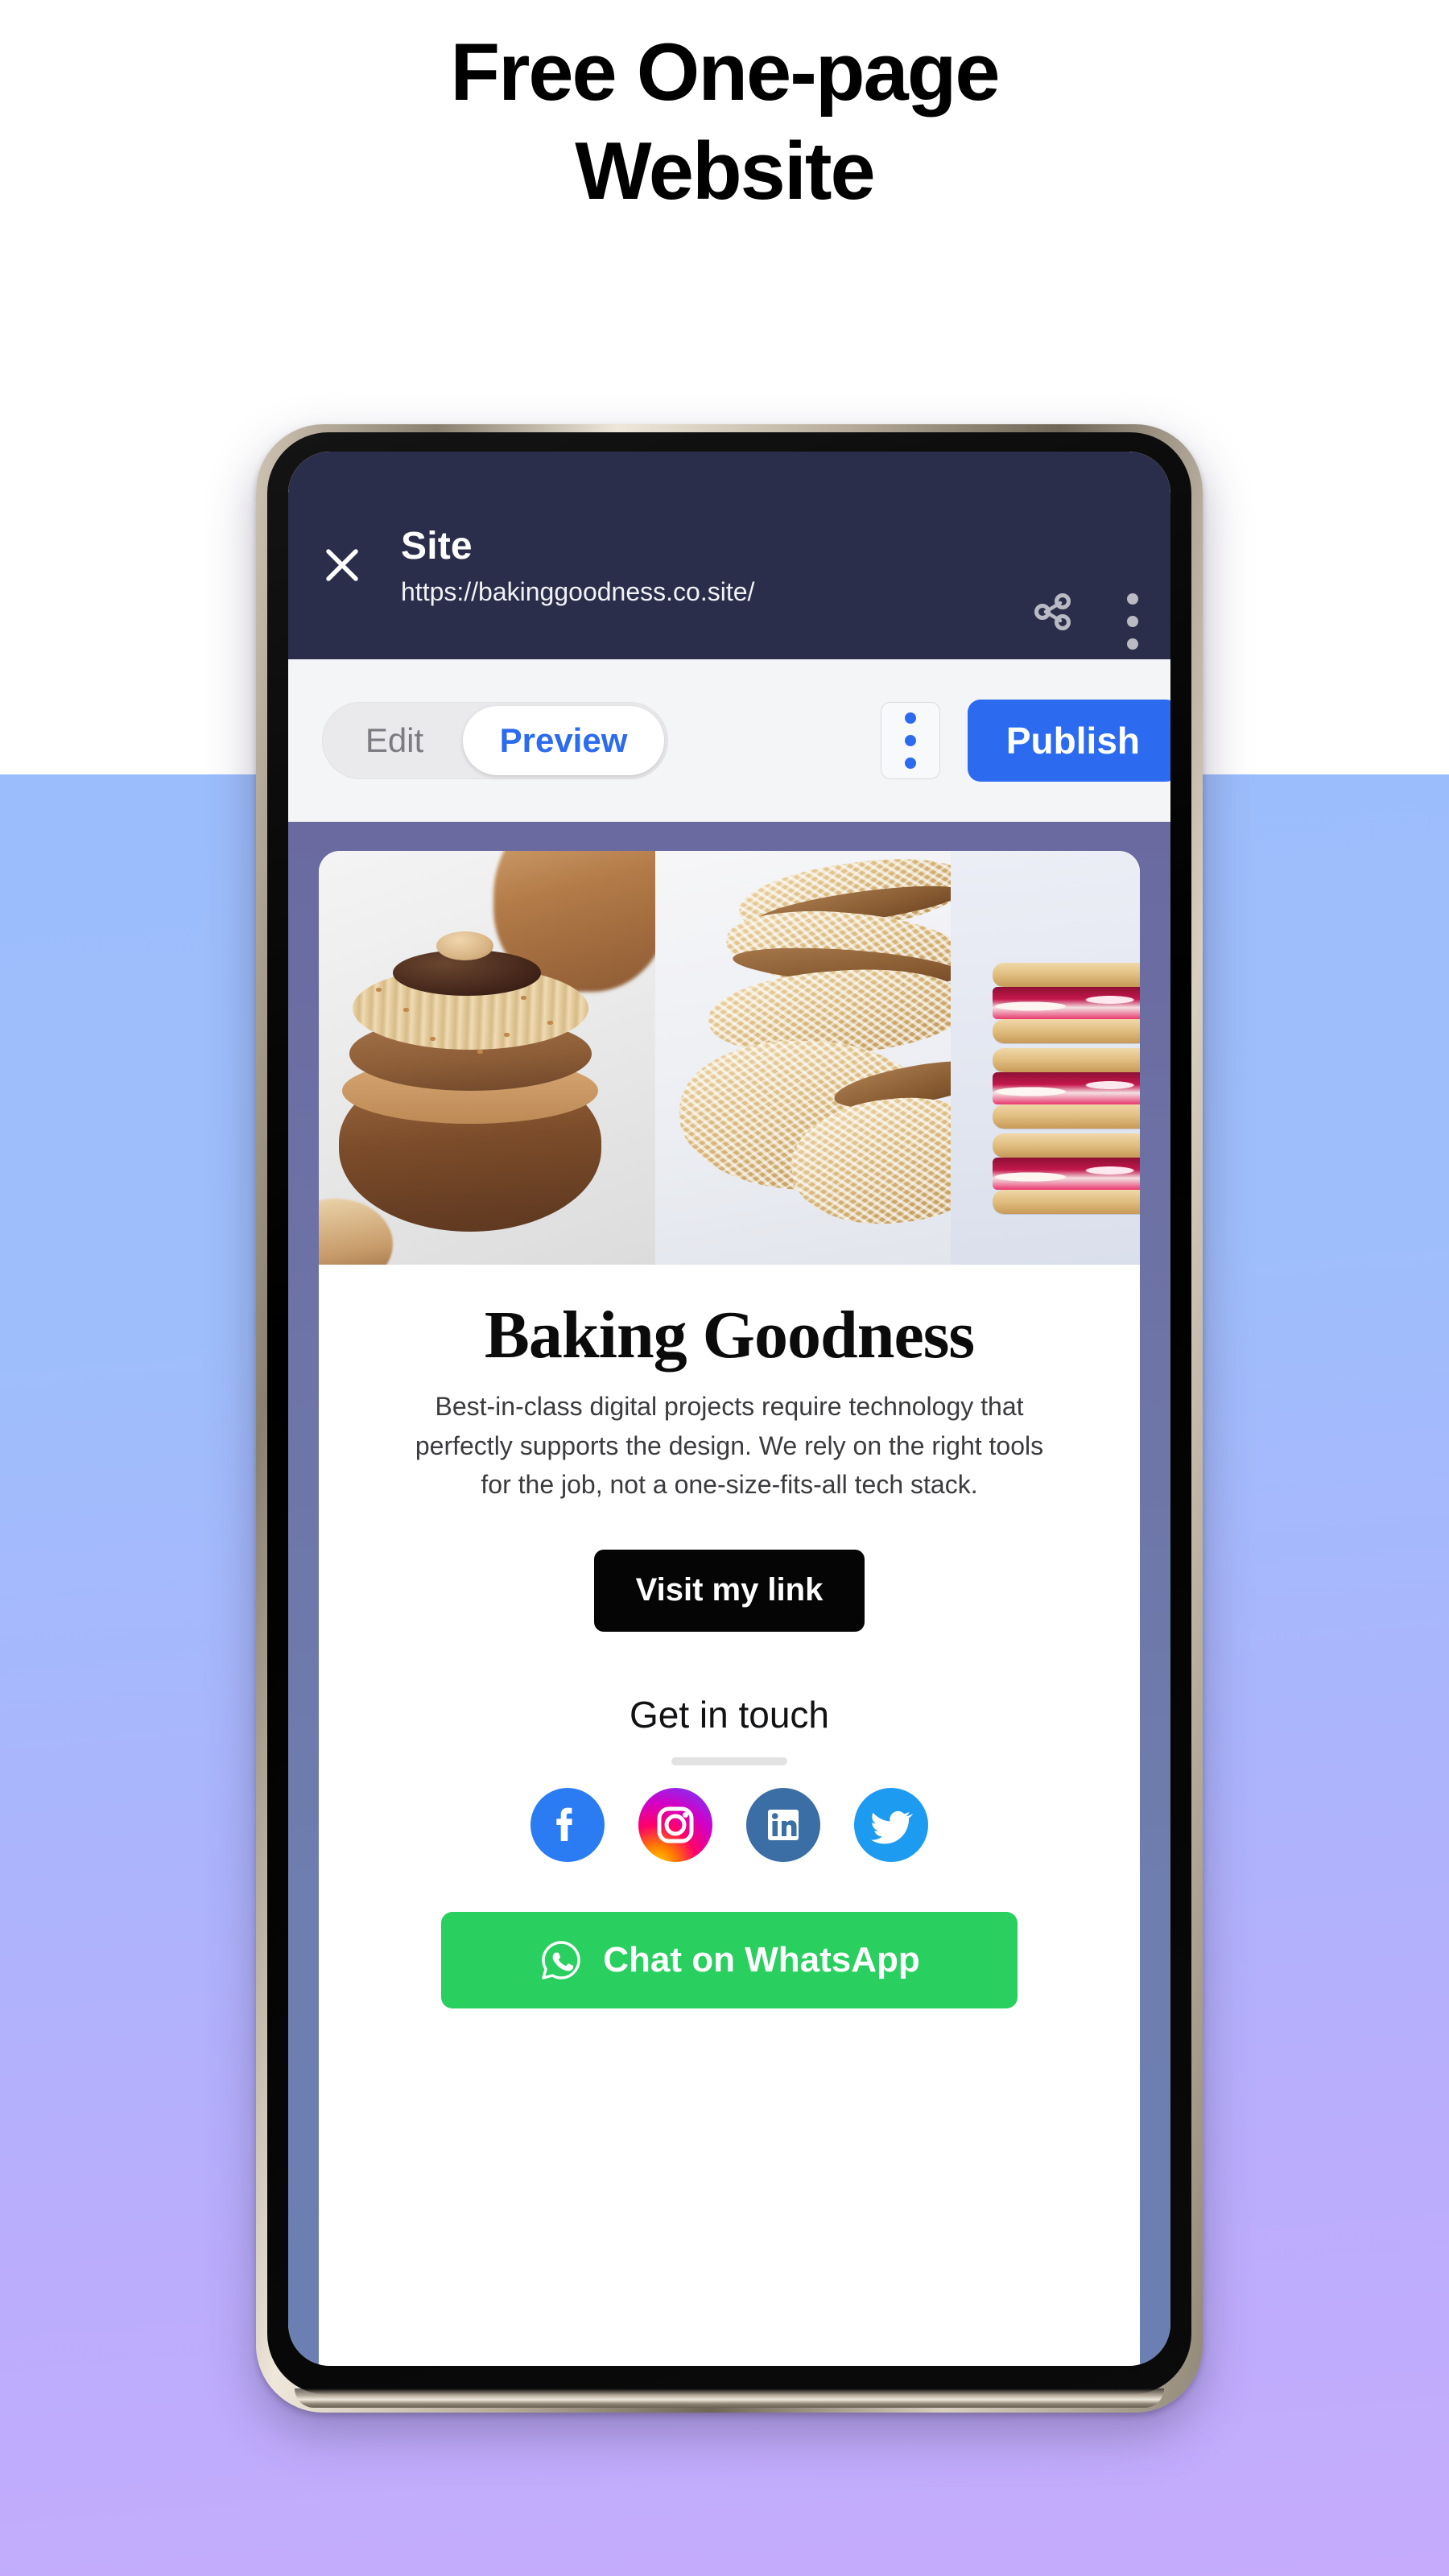 The image size is (1449, 2576). Describe the element at coordinates (729, 740) in the screenshot. I see `editor-toolbar: Edit Preview Publish` at that location.